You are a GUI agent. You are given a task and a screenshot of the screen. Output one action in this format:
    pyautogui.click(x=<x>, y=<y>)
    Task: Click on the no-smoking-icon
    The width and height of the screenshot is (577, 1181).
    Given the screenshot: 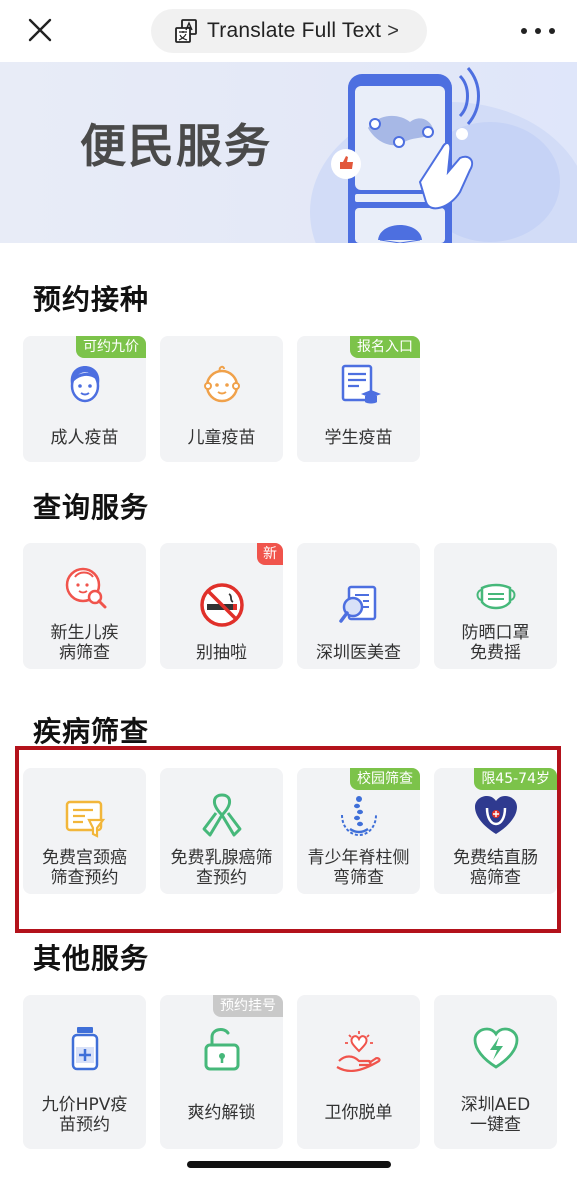 What is the action you would take?
    pyautogui.click(x=222, y=605)
    